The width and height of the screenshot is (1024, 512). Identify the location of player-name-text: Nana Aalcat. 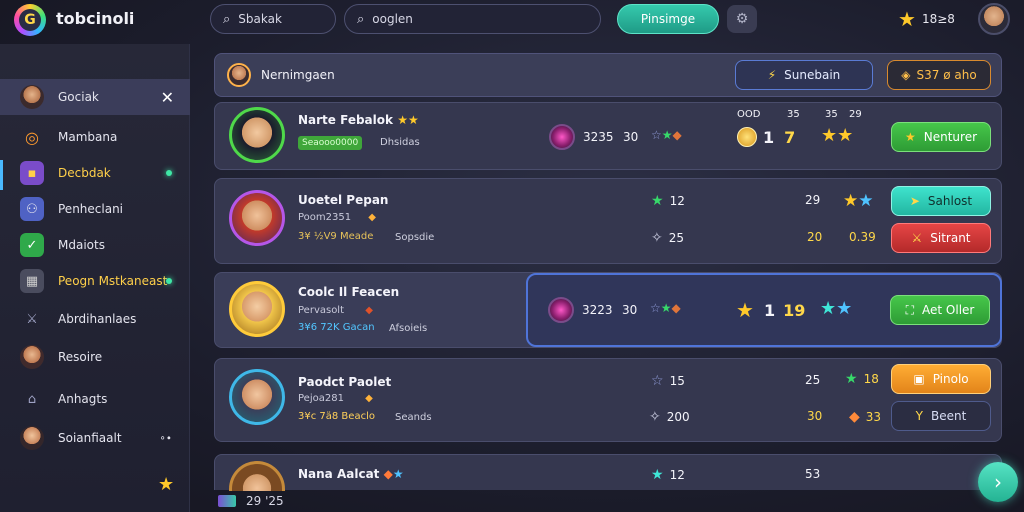
(339, 474).